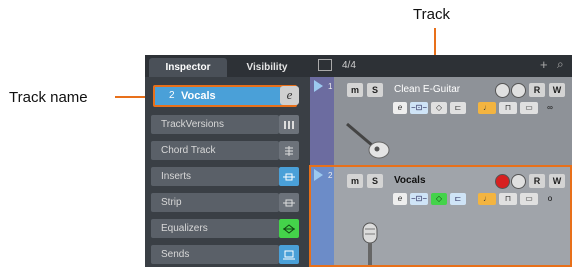 This screenshot has width=572, height=267. Describe the element at coordinates (557, 90) in the screenshot. I see `write-button: W` at that location.